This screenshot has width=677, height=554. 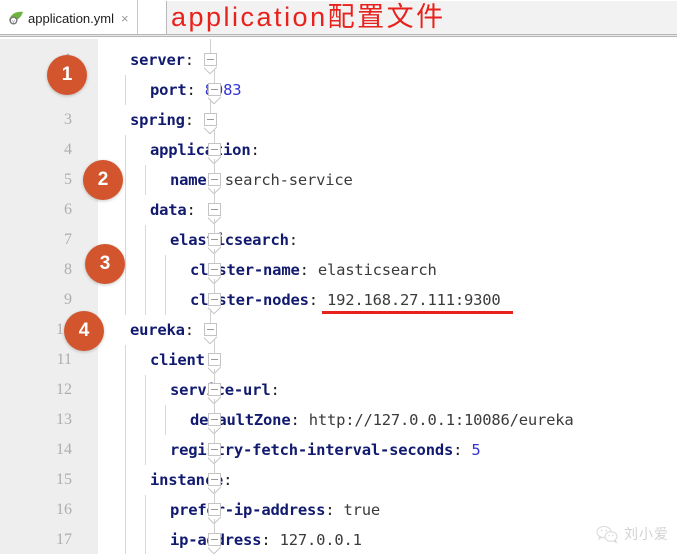 I want to click on code-text: server:, so click(x=162, y=60).